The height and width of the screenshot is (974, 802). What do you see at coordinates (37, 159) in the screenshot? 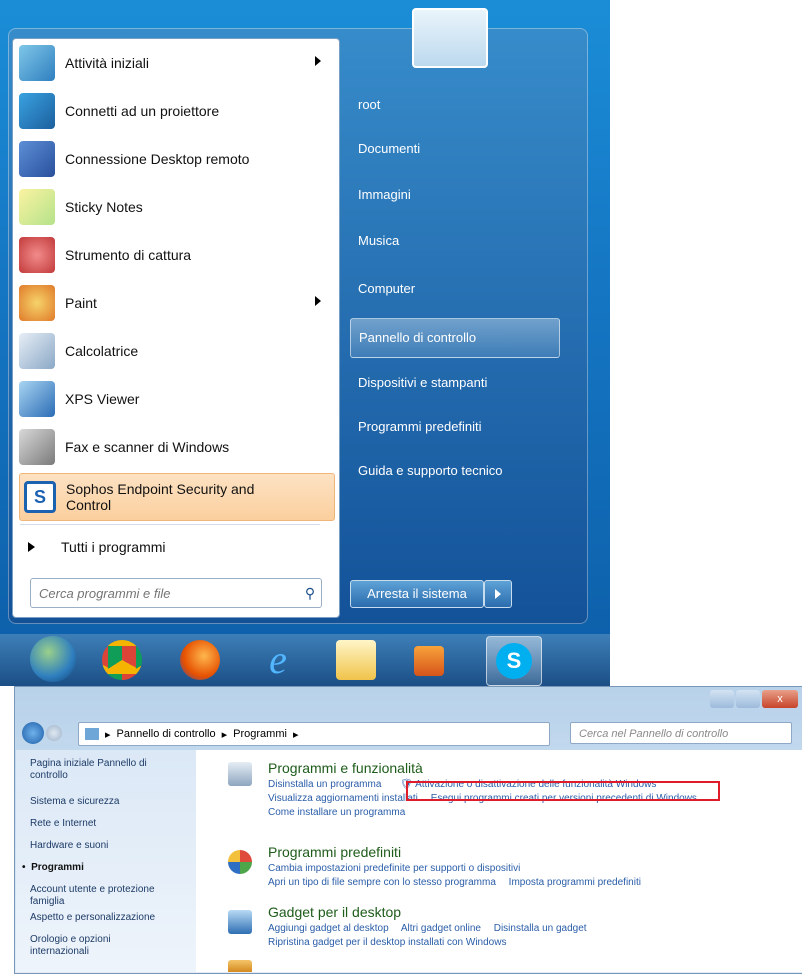
I see `remote-desktop-icon` at bounding box center [37, 159].